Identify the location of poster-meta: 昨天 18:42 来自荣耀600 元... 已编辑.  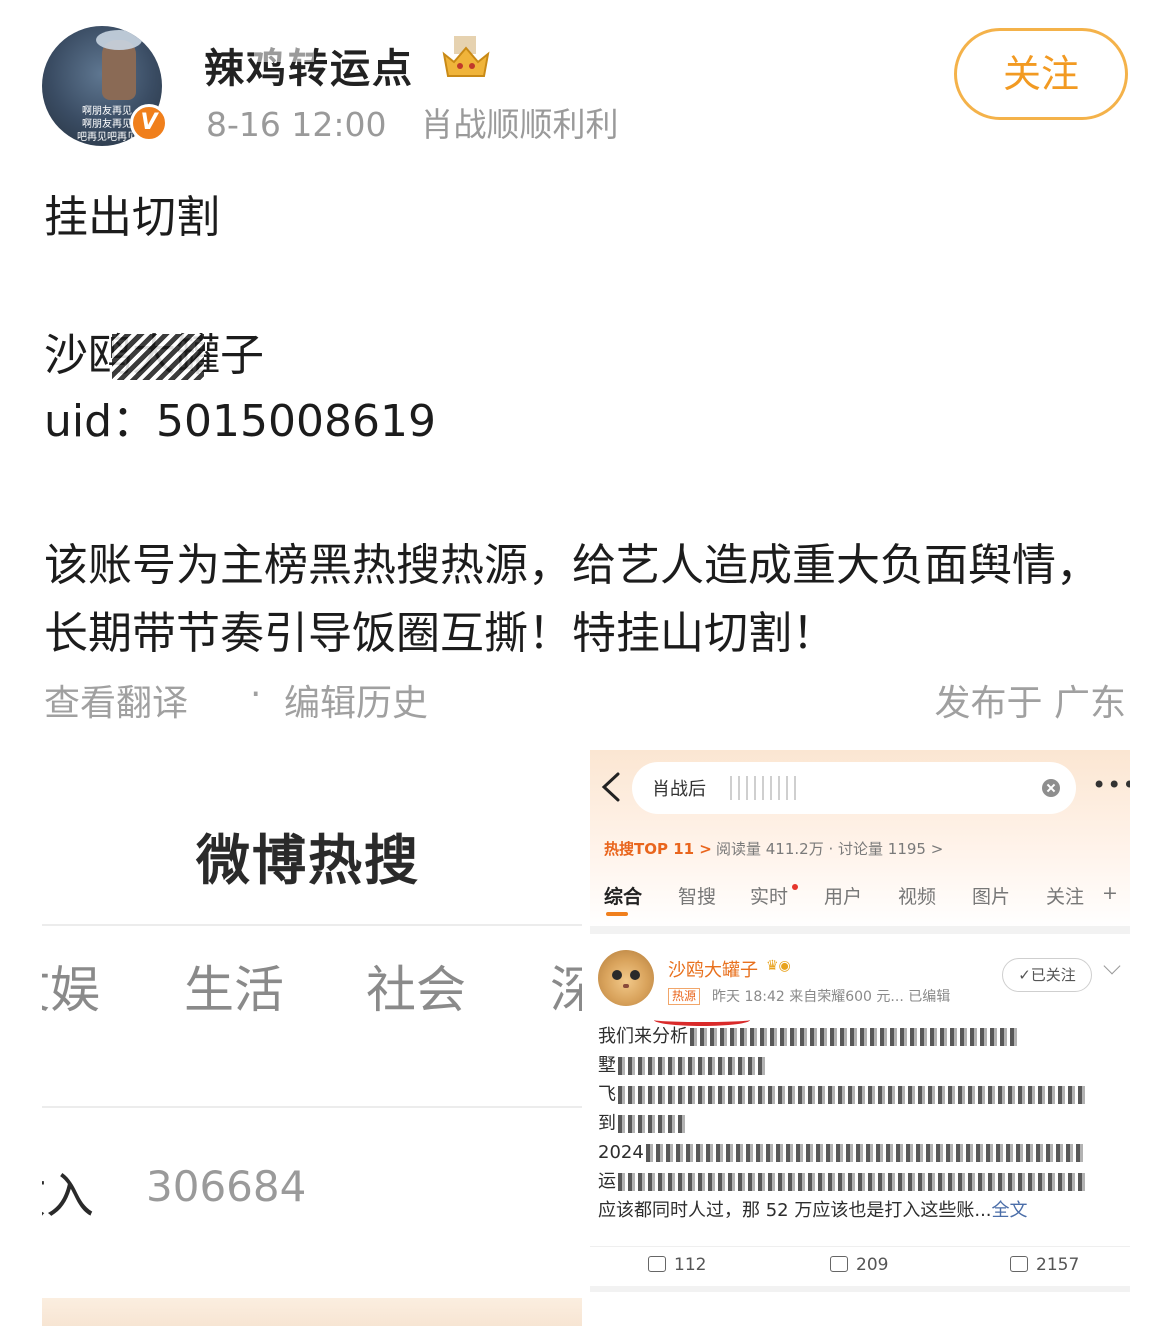
(831, 997).